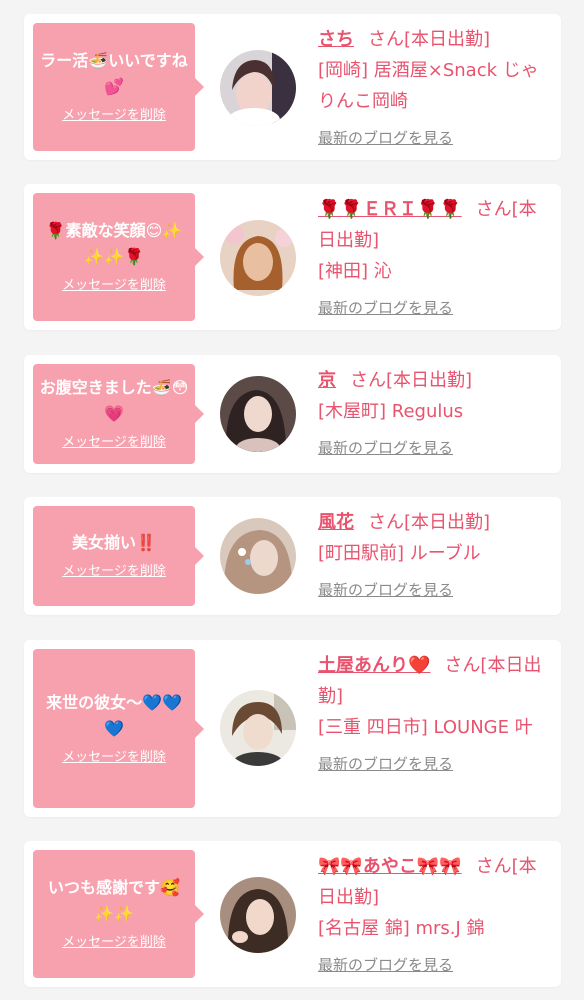  I want to click on message-bubble: お腹空きました🍜😳💗 メッセージを削除, so click(118, 414).